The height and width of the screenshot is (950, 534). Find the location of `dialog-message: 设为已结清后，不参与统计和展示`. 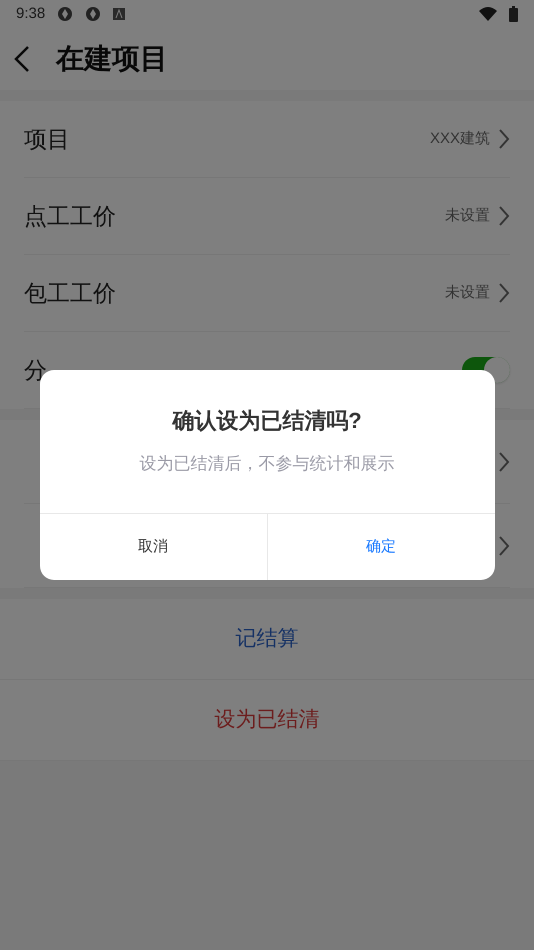

dialog-message: 设为已结清后，不参与统计和展示 is located at coordinates (267, 464).